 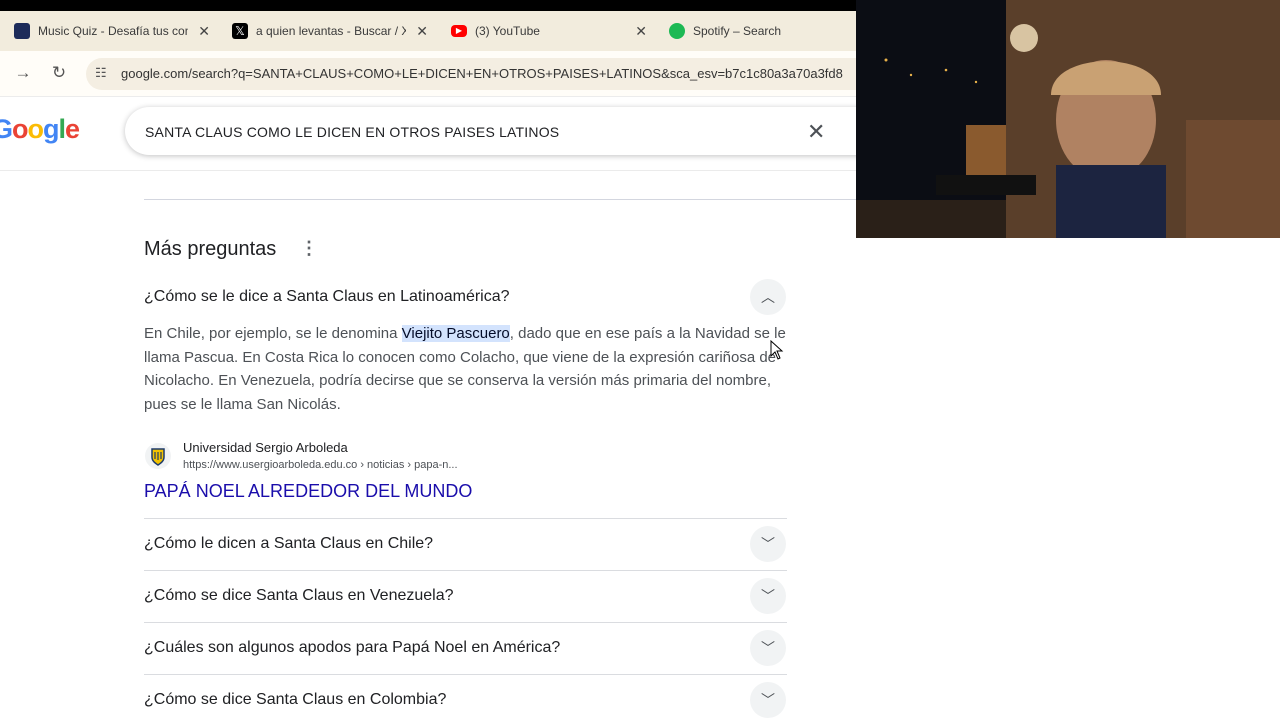 What do you see at coordinates (265, 447) in the screenshot?
I see `source-name: Universidad Sergio Arboleda` at bounding box center [265, 447].